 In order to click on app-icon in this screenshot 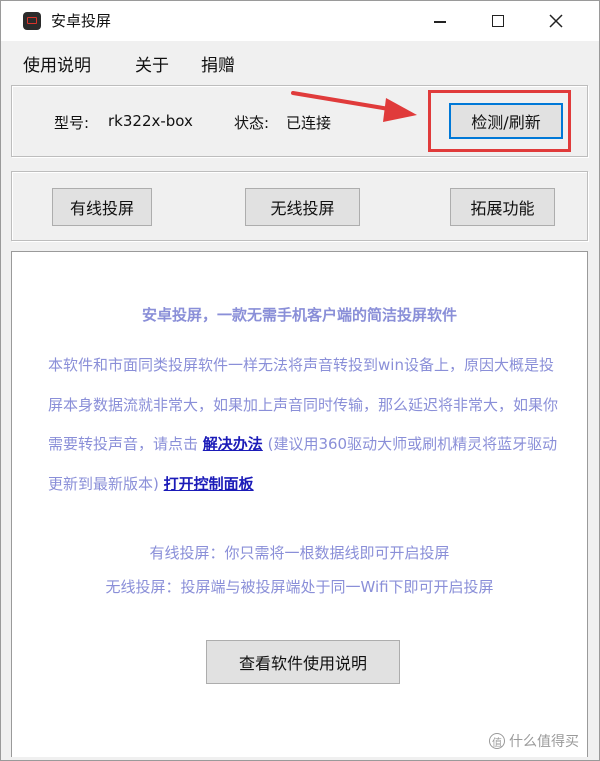, I will do `click(32, 21)`.